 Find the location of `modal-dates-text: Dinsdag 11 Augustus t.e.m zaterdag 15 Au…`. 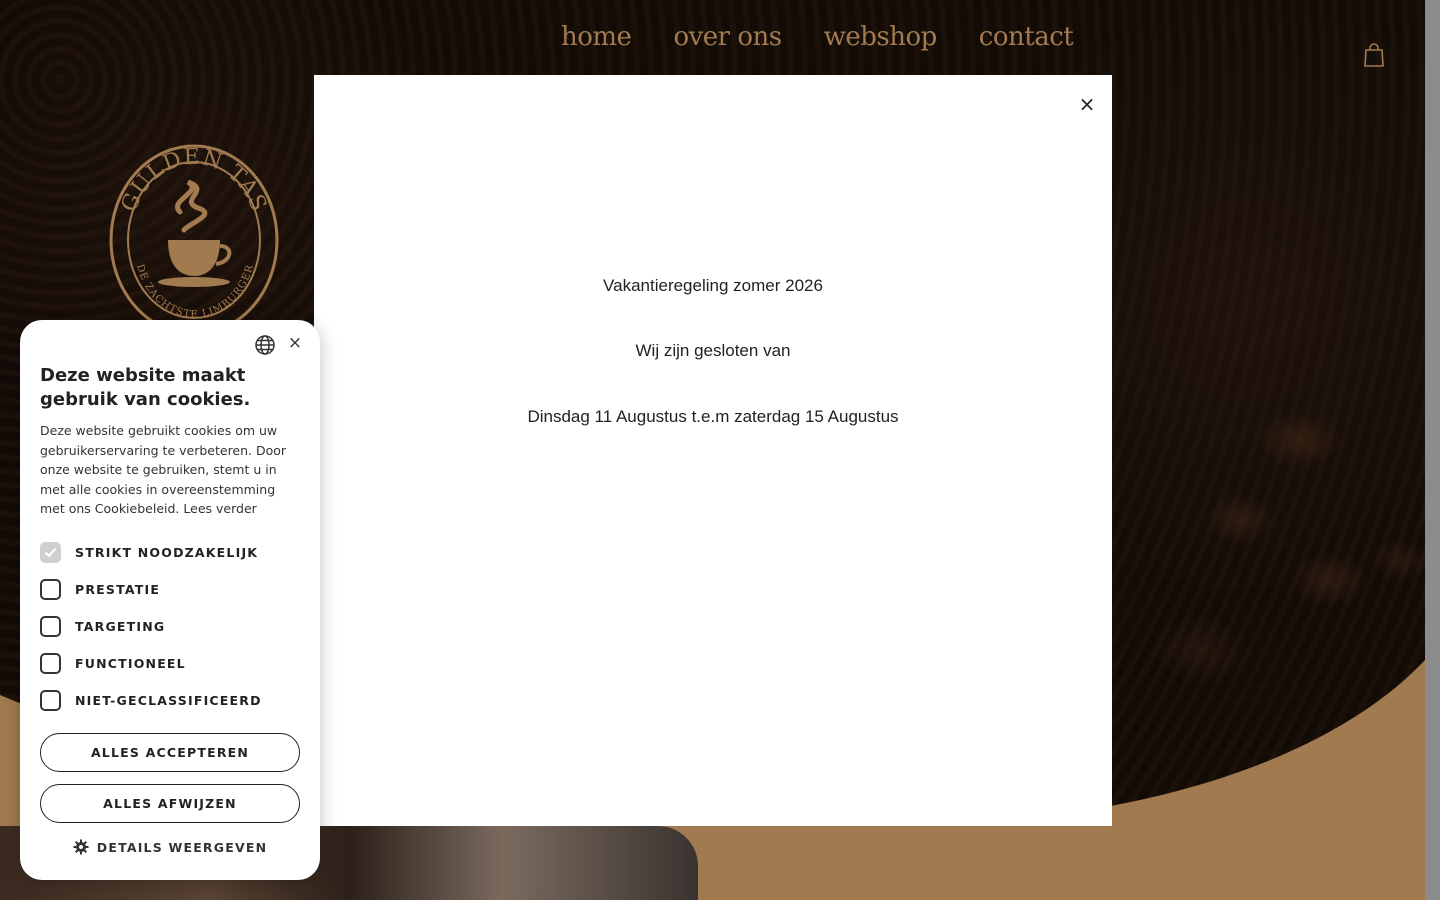

modal-dates-text: Dinsdag 11 Augustus t.e.m zaterdag 15 Au… is located at coordinates (713, 416).